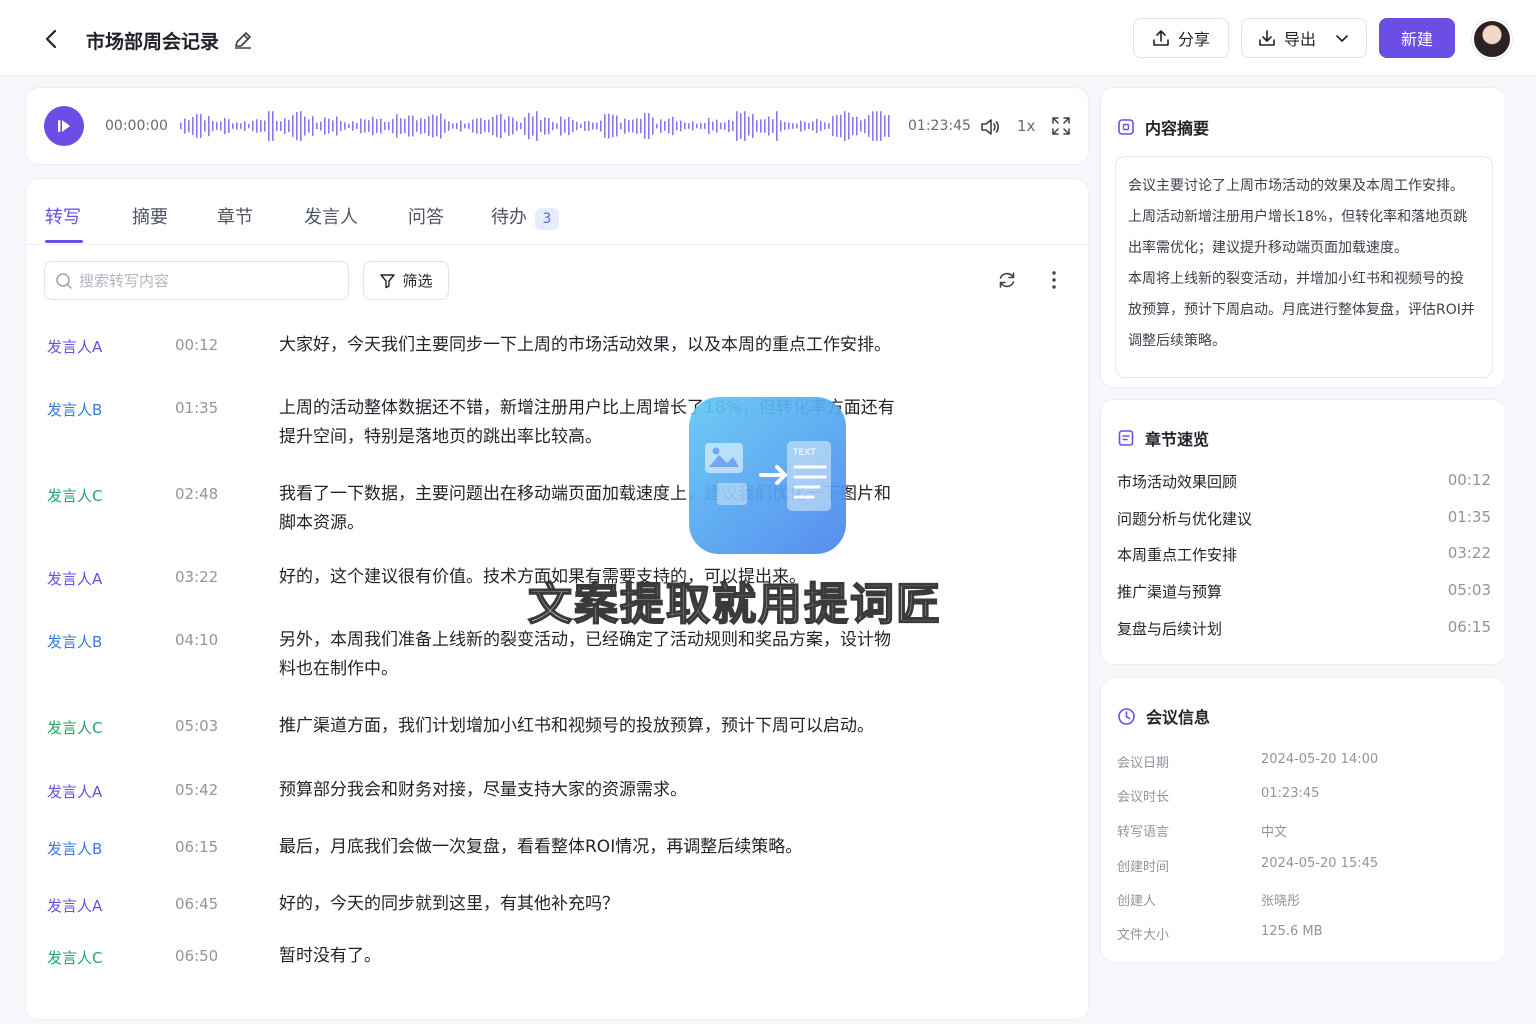 Image resolution: width=1536 pixels, height=1024 pixels. What do you see at coordinates (585, 345) in the screenshot?
I see `utterance-text: 大家好，今天我们主要同步一下上周的市场活动效果，以及本周的重点工作安排。` at bounding box center [585, 345].